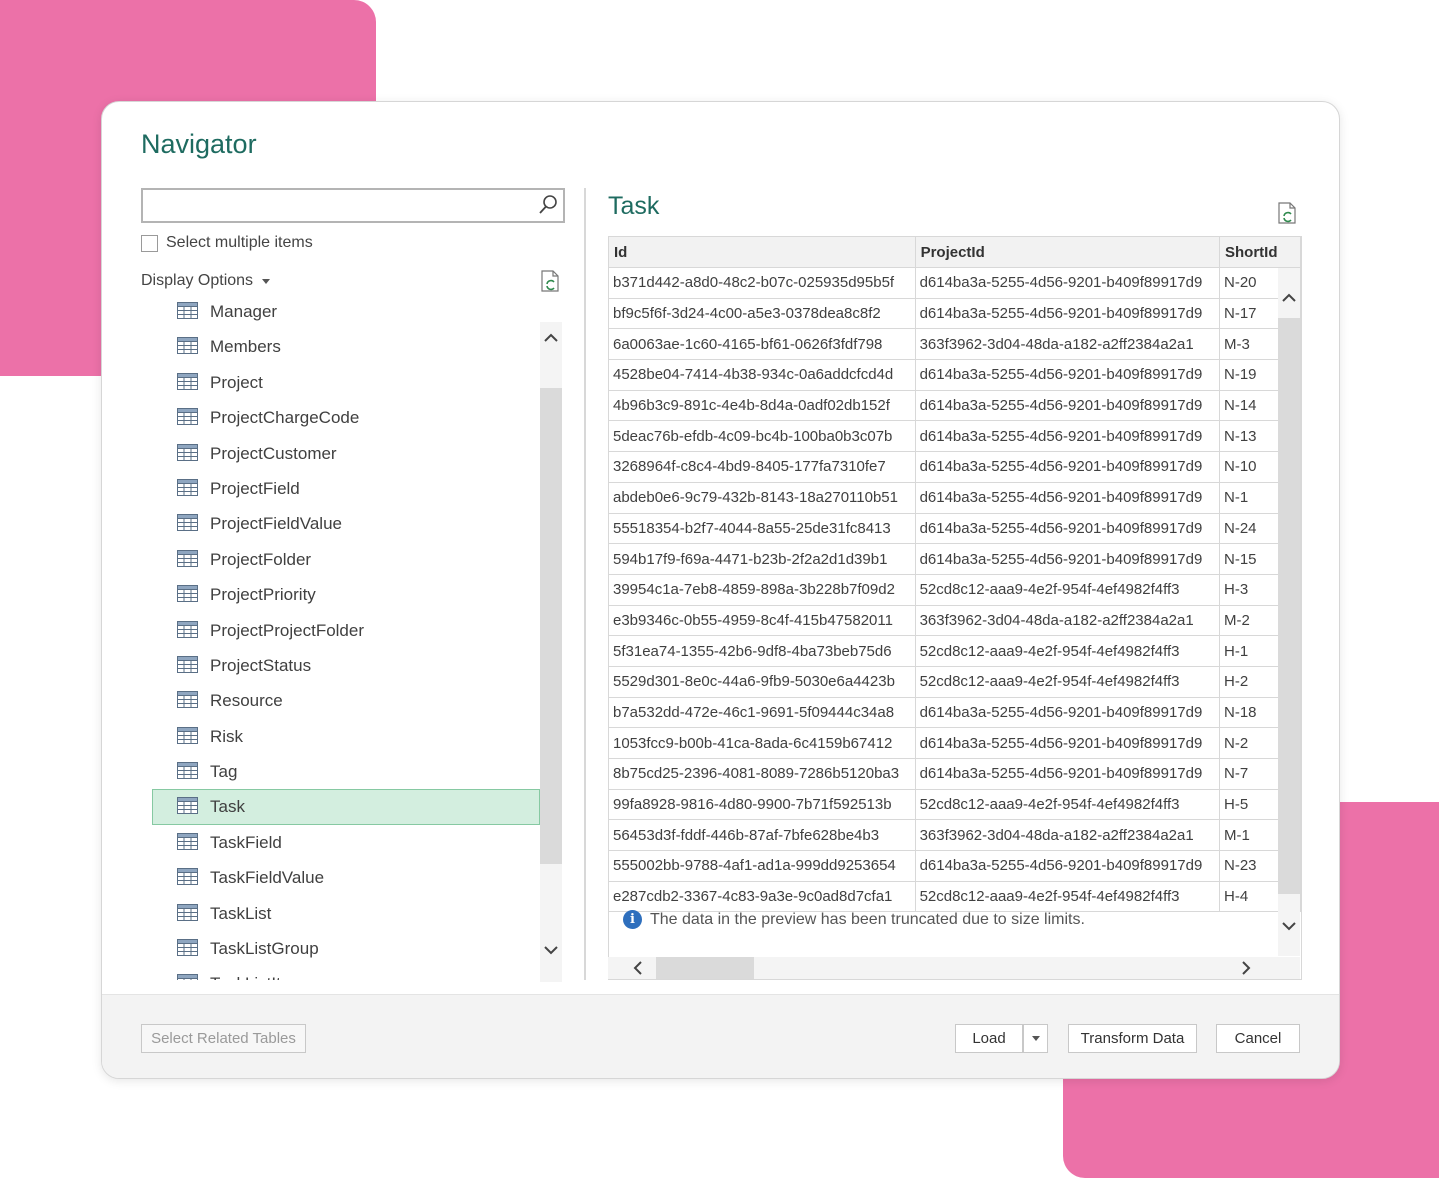  What do you see at coordinates (551, 626) in the screenshot?
I see `tree-scrollbar-thumb` at bounding box center [551, 626].